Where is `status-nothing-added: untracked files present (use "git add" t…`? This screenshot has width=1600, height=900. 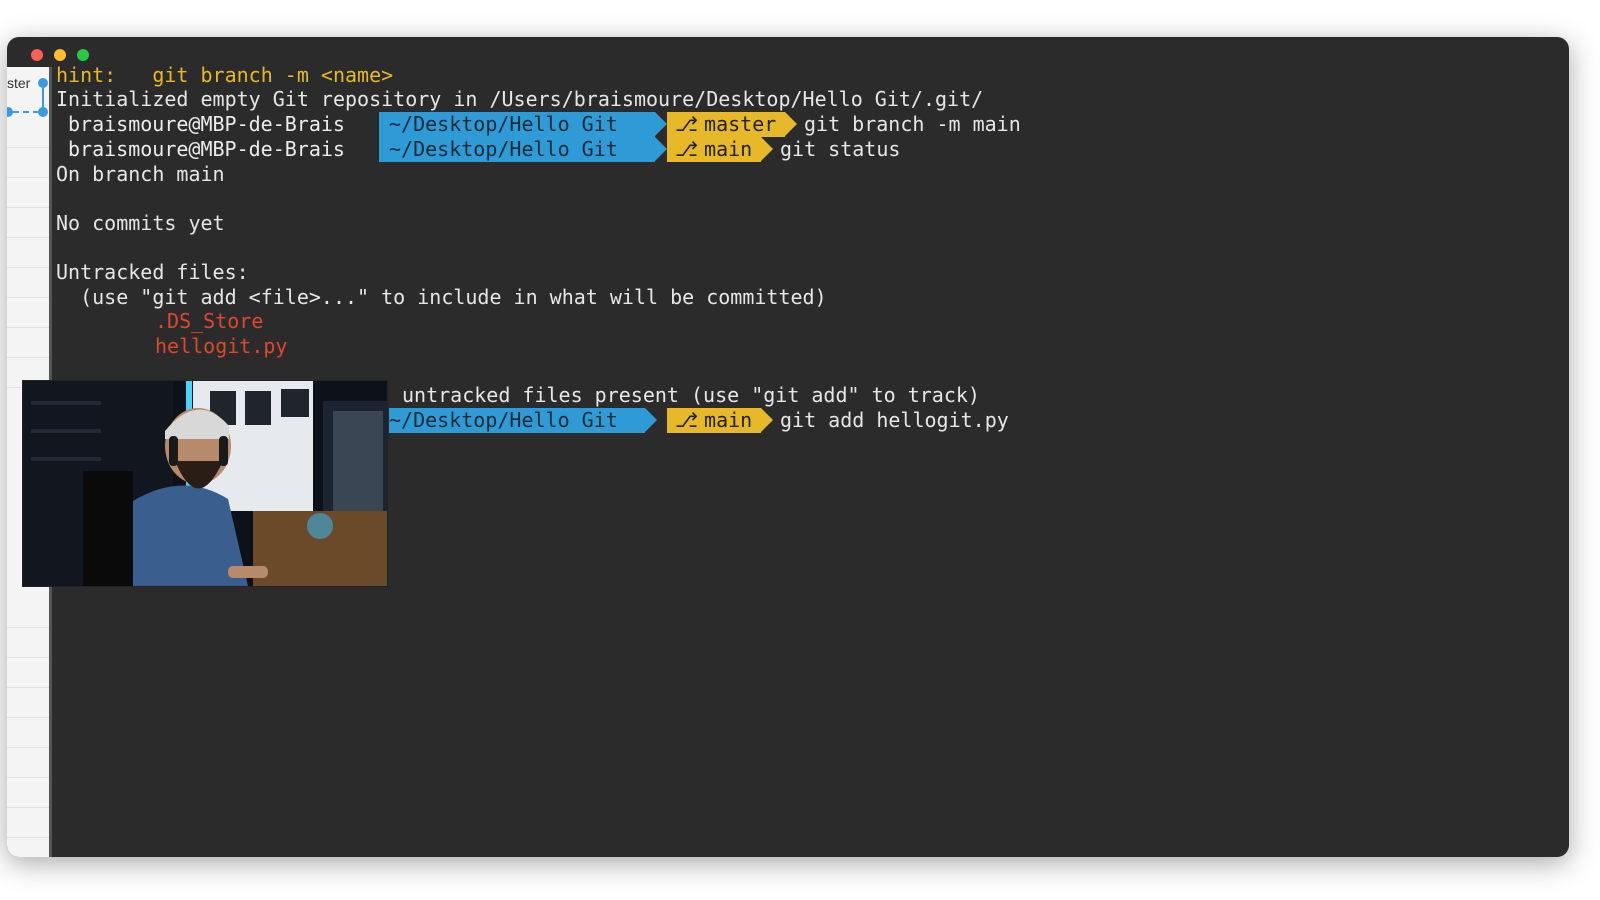 status-nothing-added: untracked files present (use "git add" t… is located at coordinates (691, 395).